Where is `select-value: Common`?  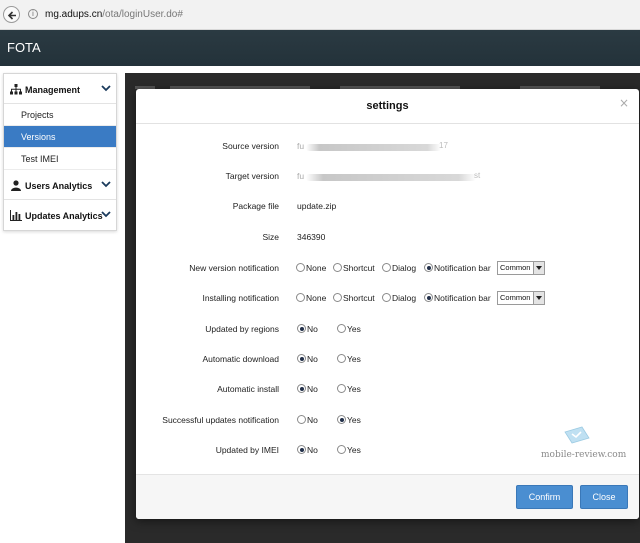
select-value: Common is located at coordinates (515, 297).